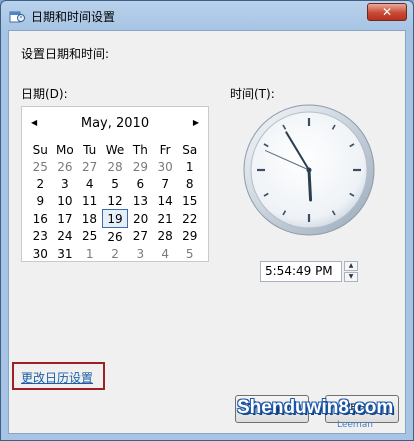 The height and width of the screenshot is (441, 414). I want to click on watermark-logo: Shenduwin8.com, so click(315, 407).